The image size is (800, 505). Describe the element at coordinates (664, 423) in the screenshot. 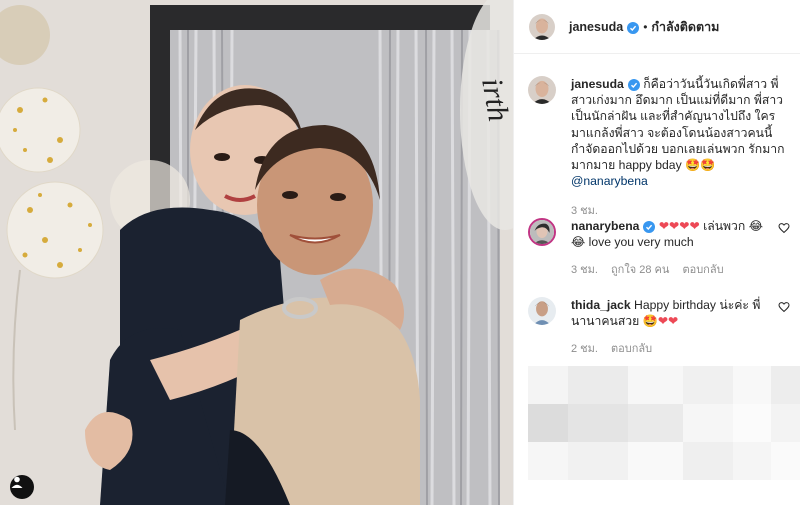

I see `pixelated-area` at that location.